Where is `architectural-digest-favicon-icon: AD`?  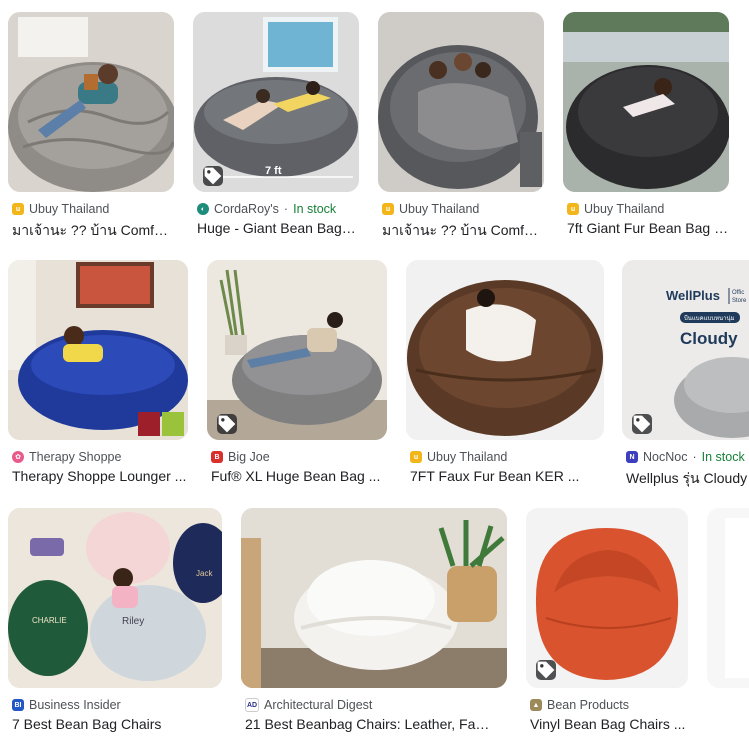 architectural-digest-favicon-icon: AD is located at coordinates (252, 705).